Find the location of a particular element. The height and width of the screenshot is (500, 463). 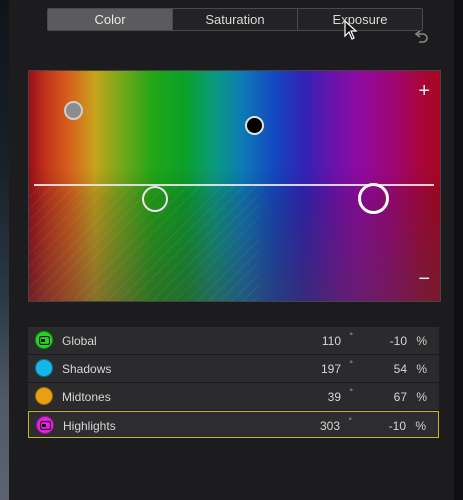

tone-row-shadows: Shadows 197 ° 54 % is located at coordinates (233, 368).